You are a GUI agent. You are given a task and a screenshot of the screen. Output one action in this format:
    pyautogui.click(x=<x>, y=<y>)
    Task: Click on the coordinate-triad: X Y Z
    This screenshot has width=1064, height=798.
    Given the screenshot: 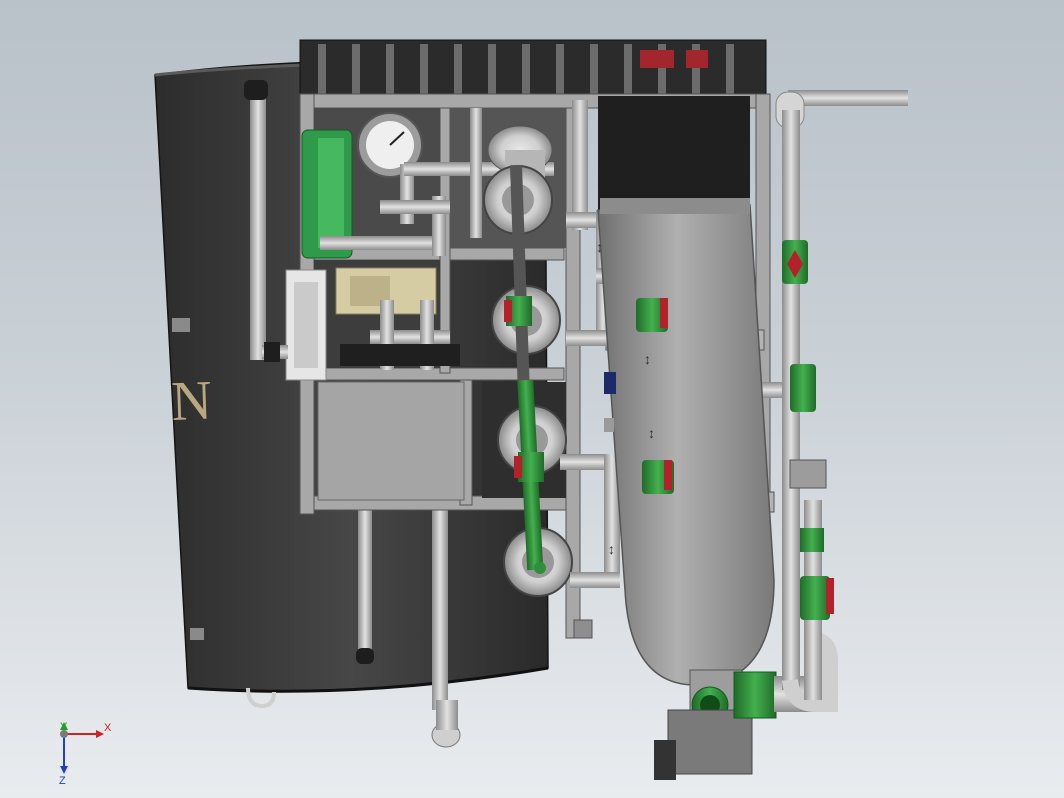 What is the action you would take?
    pyautogui.click(x=85, y=753)
    